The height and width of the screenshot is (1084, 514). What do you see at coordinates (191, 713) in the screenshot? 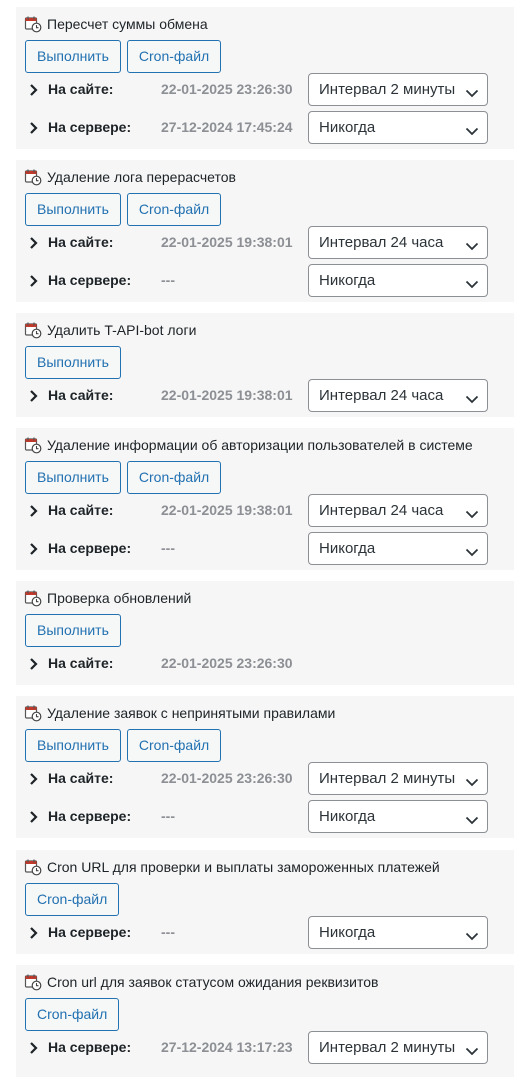
I see `task-title-text: Удаление заявок с непринятыми правилами` at bounding box center [191, 713].